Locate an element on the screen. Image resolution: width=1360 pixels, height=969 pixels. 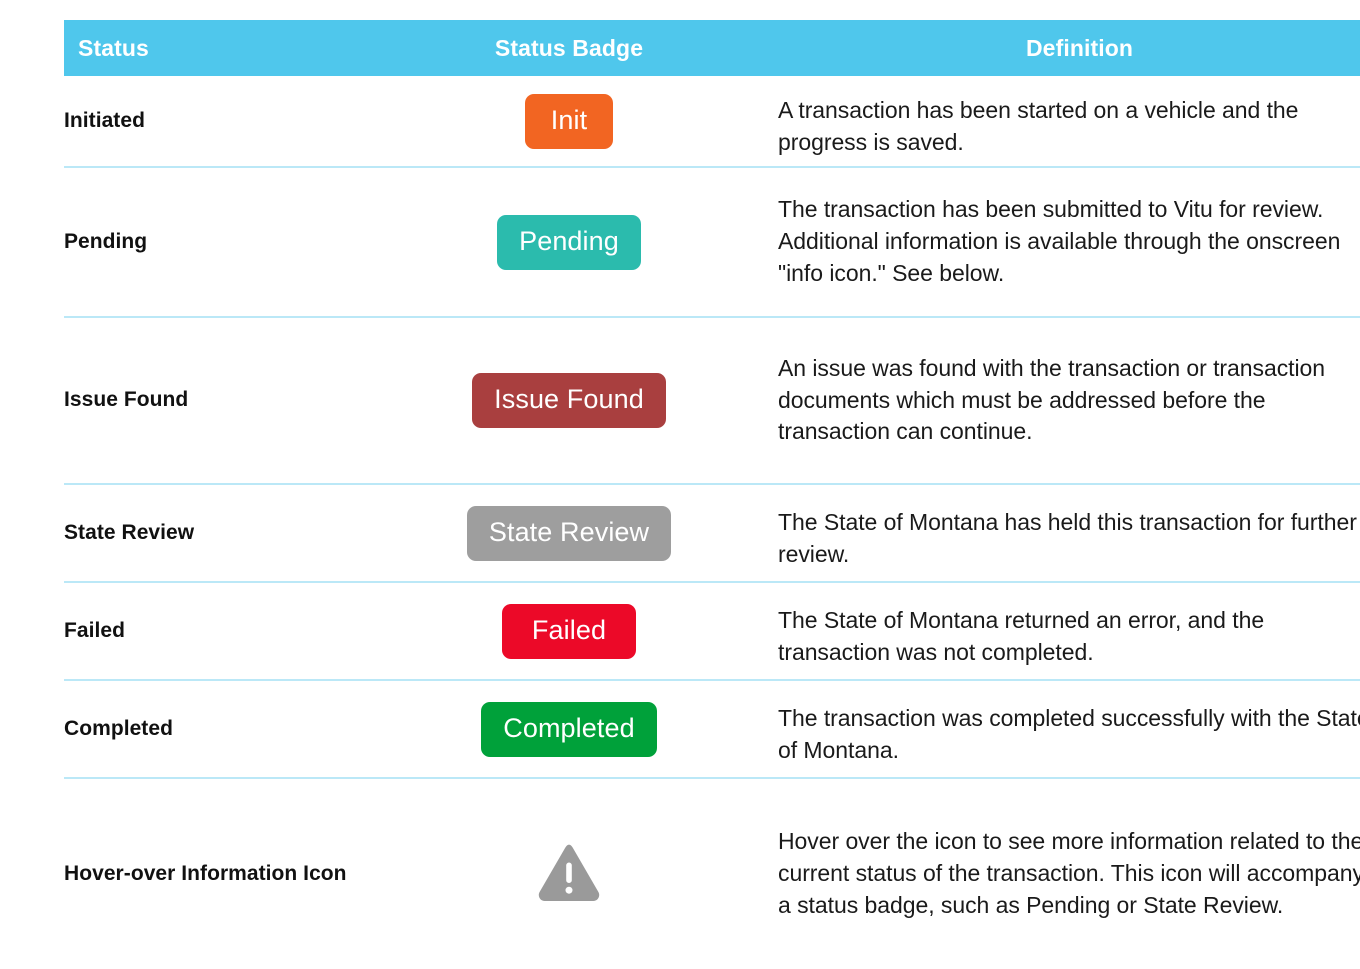
status-name: Initiated is located at coordinates (212, 121).